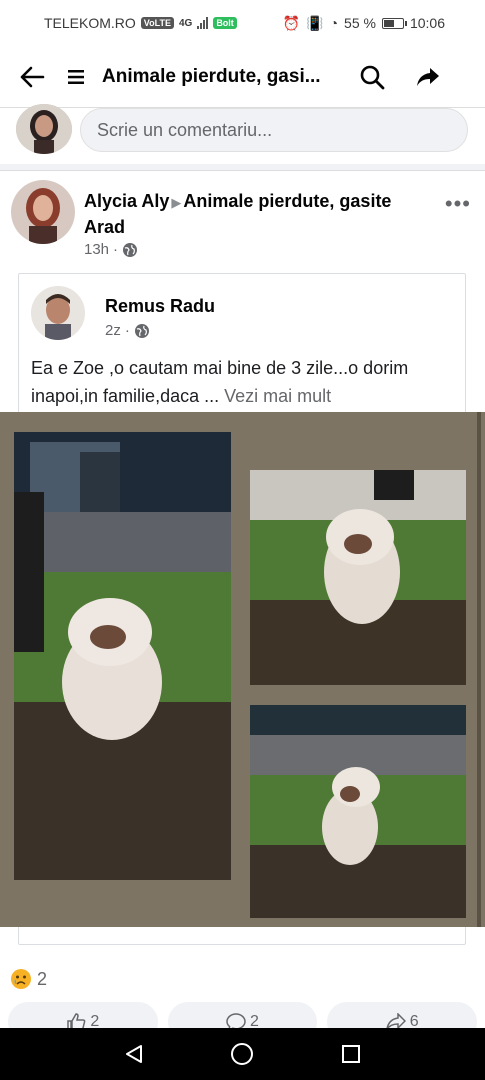 The width and height of the screenshot is (485, 1080). I want to click on nav-back-button, so click(134, 1054).